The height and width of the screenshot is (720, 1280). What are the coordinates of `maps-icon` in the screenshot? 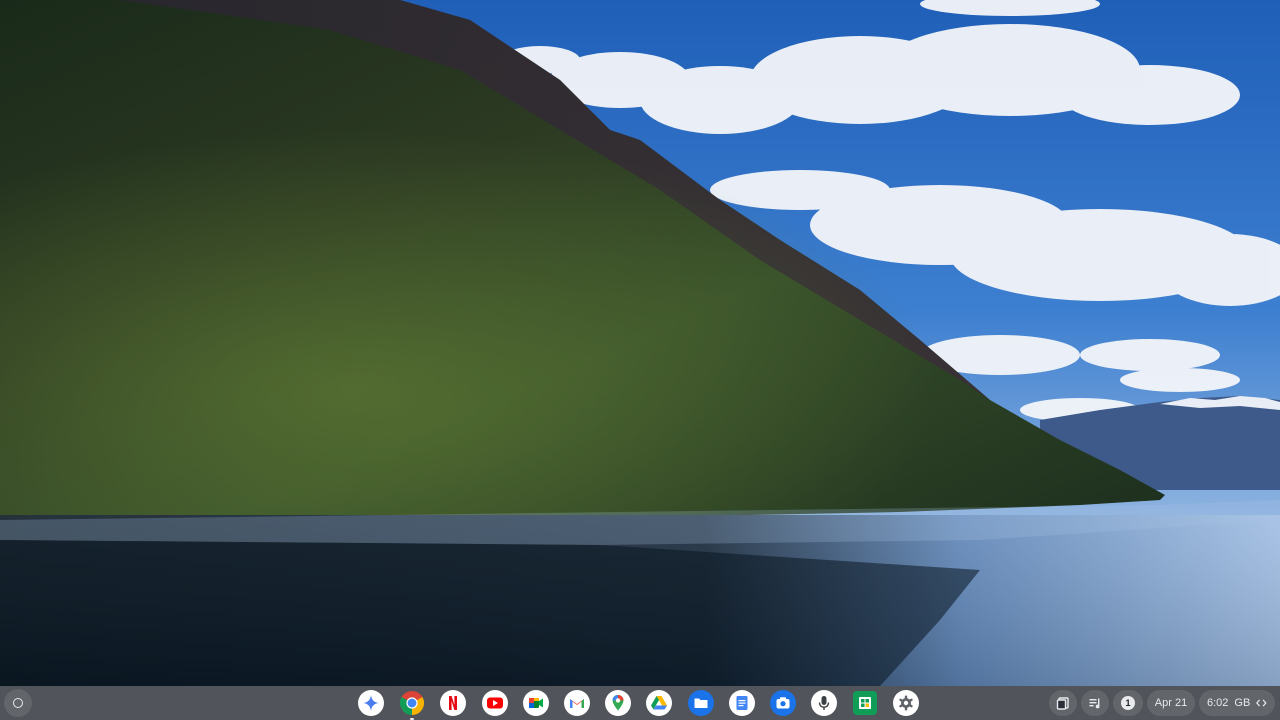 It's located at (618, 703).